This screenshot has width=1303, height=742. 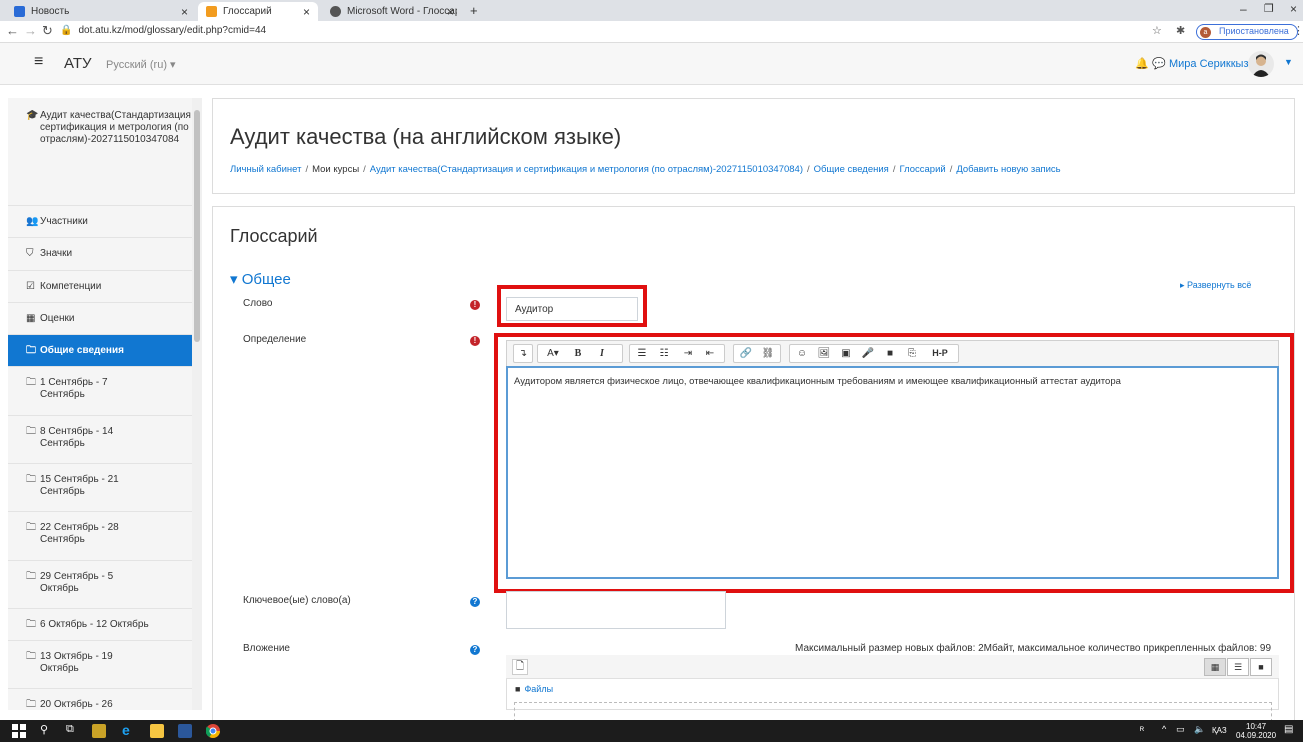 What do you see at coordinates (1212, 64) in the screenshot?
I see `user-menu-name: Мира Сериккызы` at bounding box center [1212, 64].